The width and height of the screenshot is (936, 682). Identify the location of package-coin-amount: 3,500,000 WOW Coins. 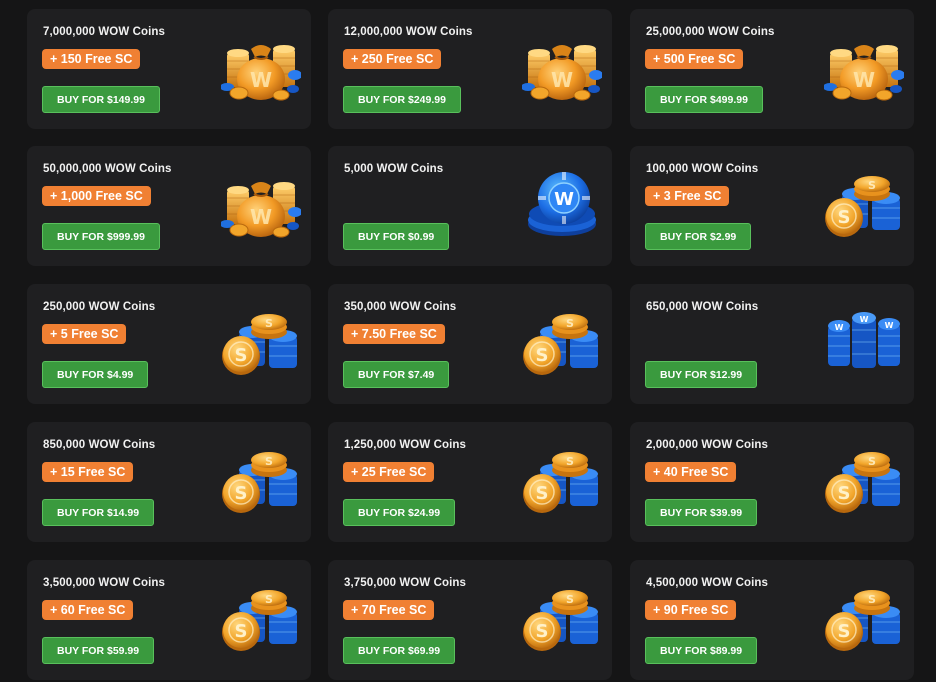
(104, 583).